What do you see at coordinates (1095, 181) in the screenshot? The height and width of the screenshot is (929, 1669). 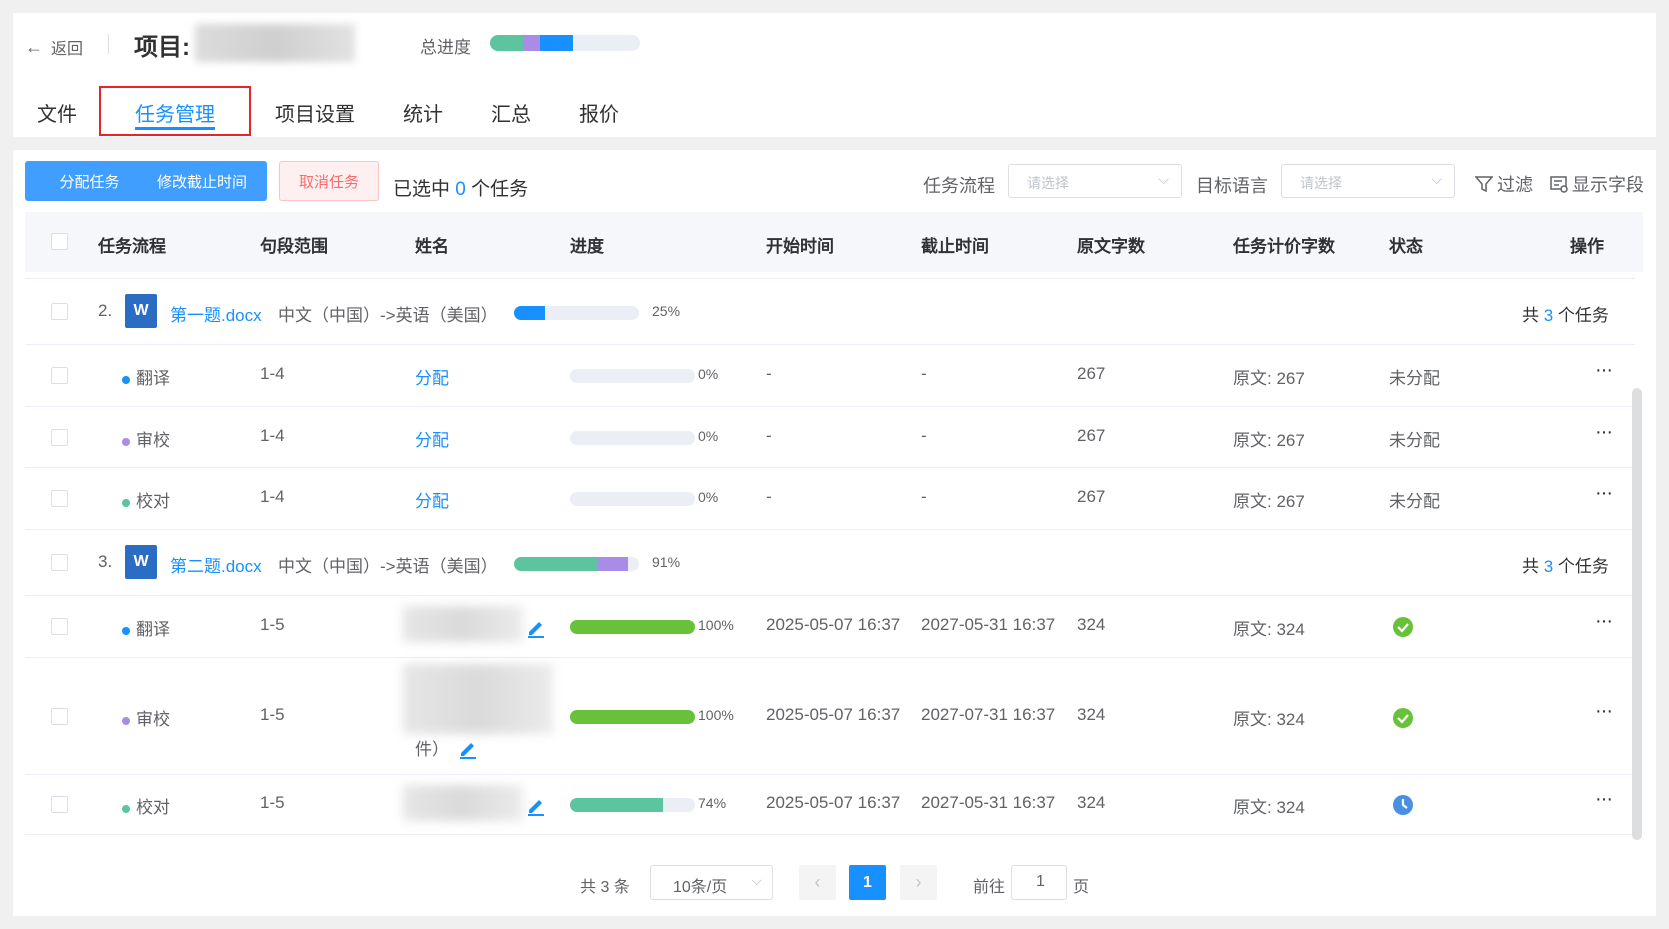 I see `workflow-select: 请选择 ⌵` at bounding box center [1095, 181].